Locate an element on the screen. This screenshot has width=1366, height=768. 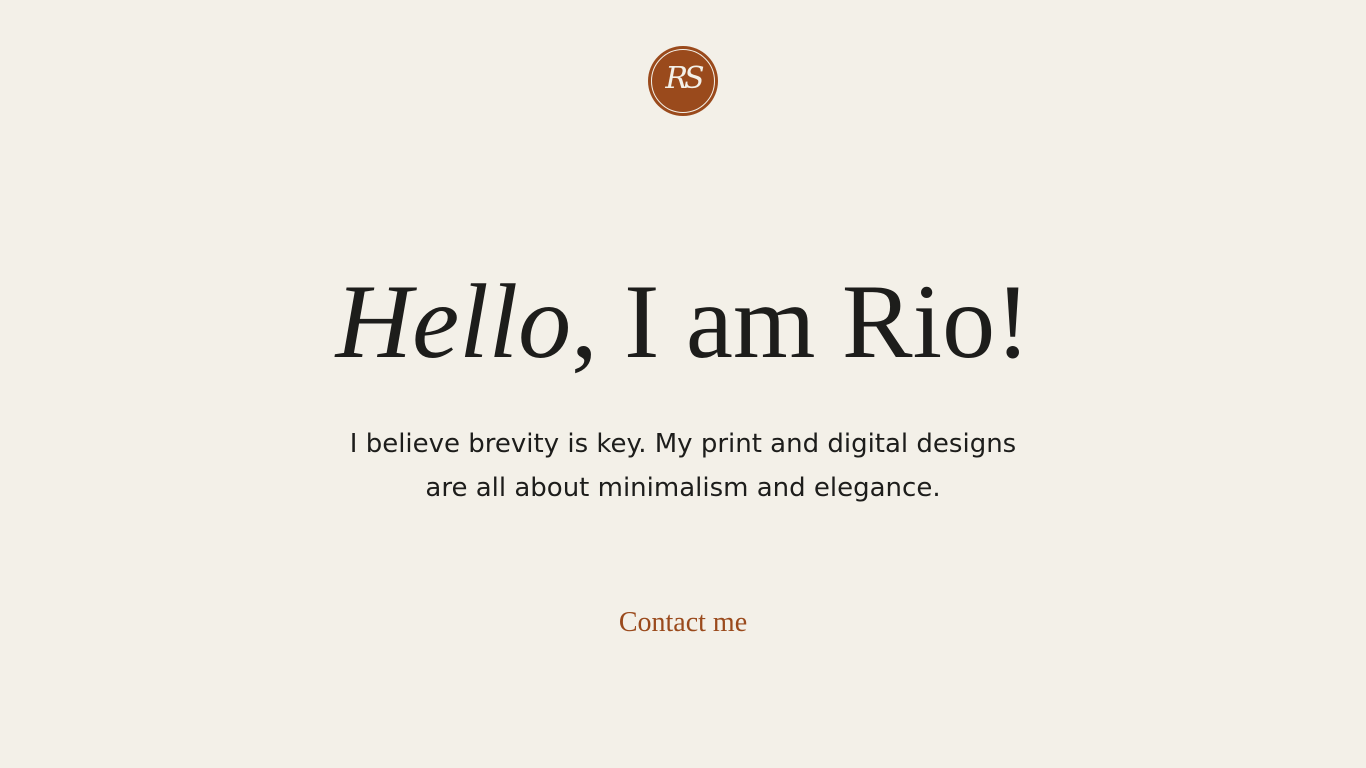
hero-greeting: Hello is located at coordinates (453, 321).